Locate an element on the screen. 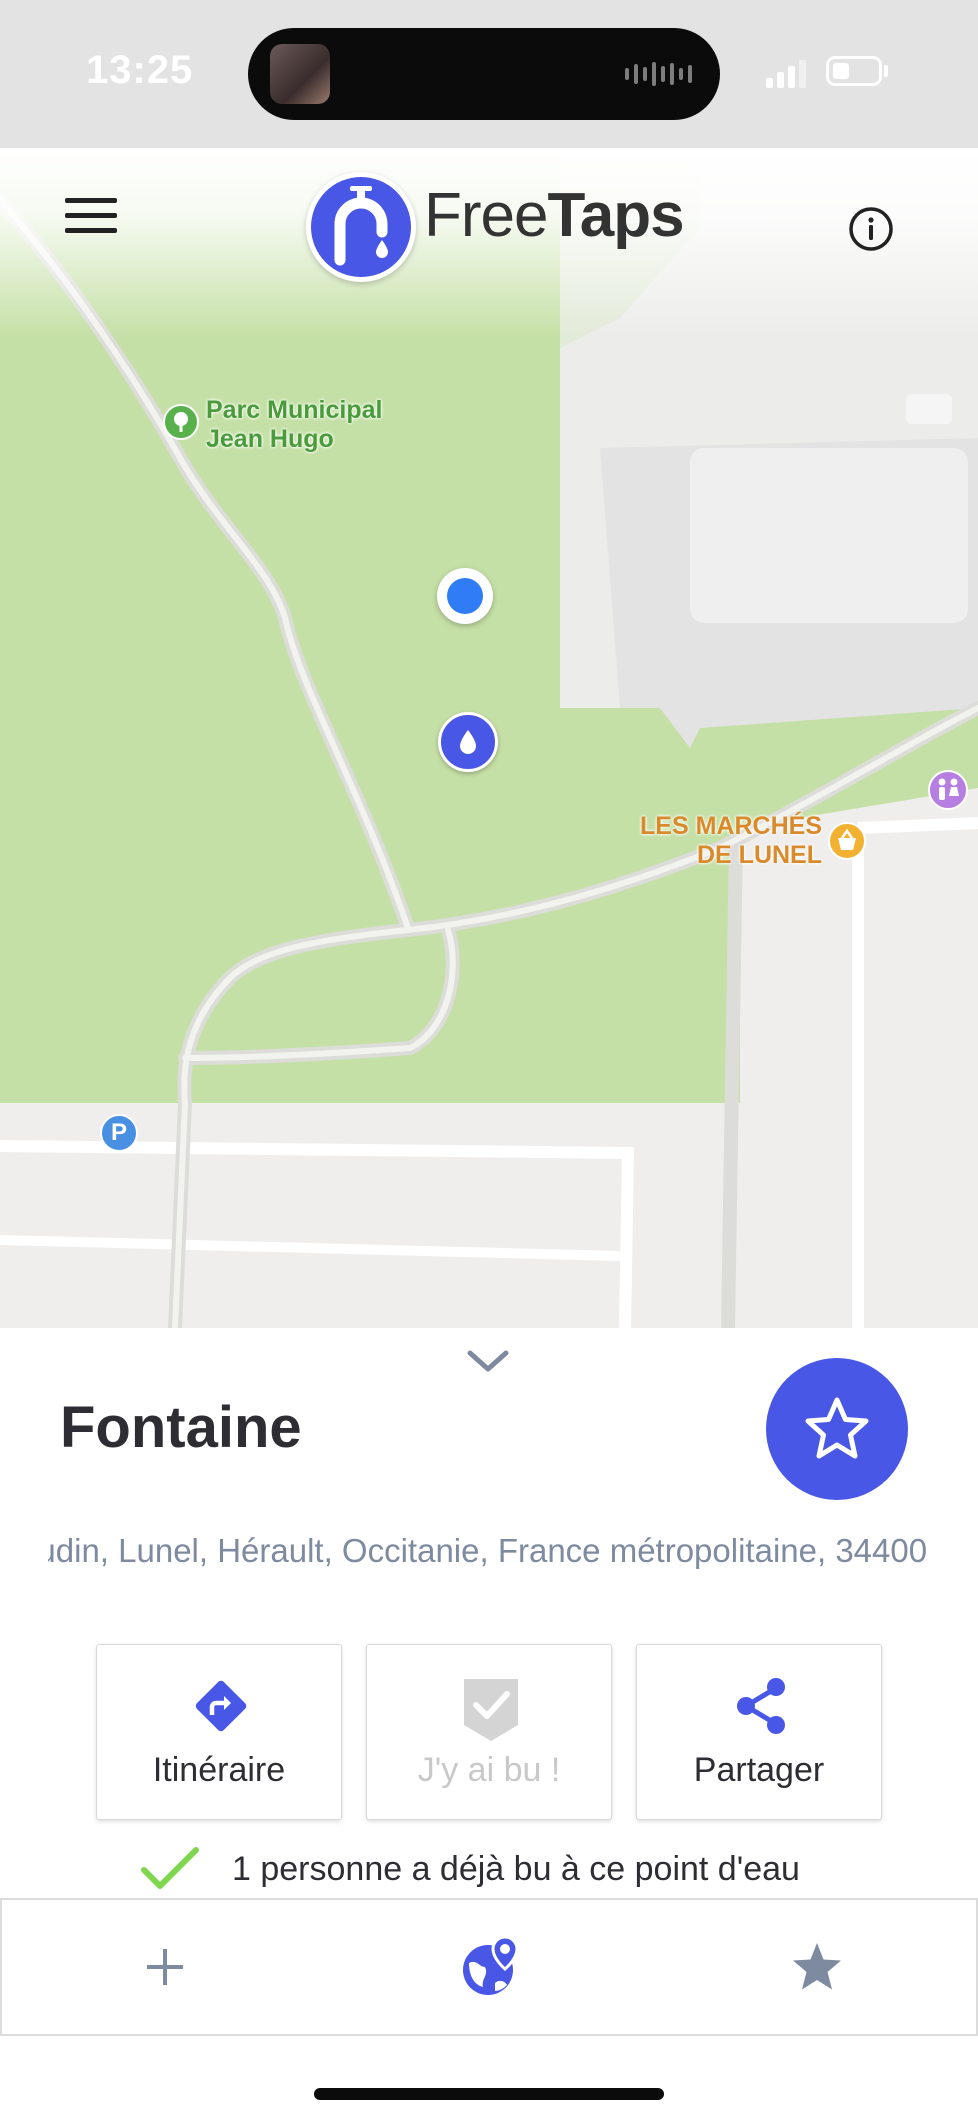  route-button: Itinéraire is located at coordinates (219, 1732).